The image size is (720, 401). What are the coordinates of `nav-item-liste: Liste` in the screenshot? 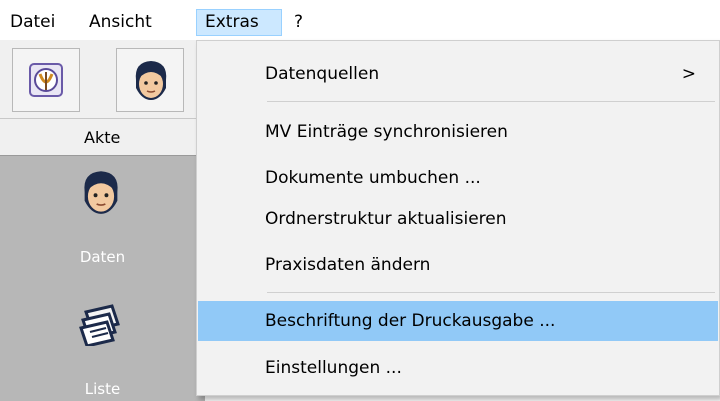 It's located at (102, 345).